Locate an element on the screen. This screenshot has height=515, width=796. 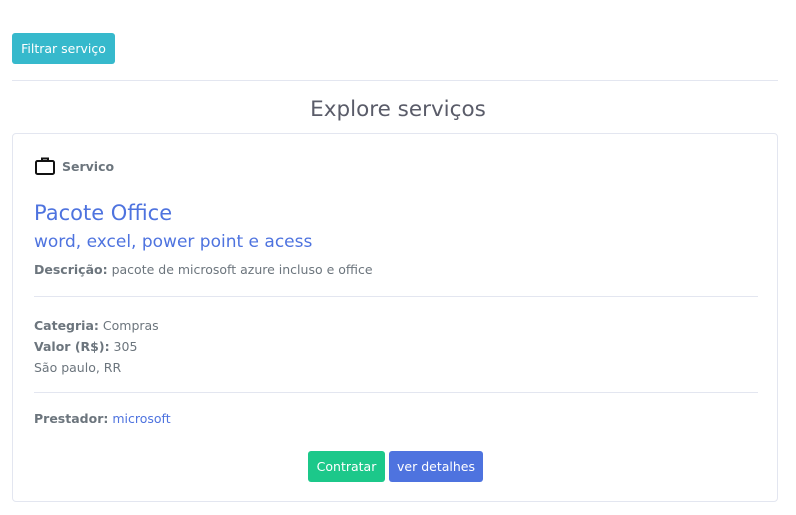
provider-line: Prestador: microsoft is located at coordinates (102, 418).